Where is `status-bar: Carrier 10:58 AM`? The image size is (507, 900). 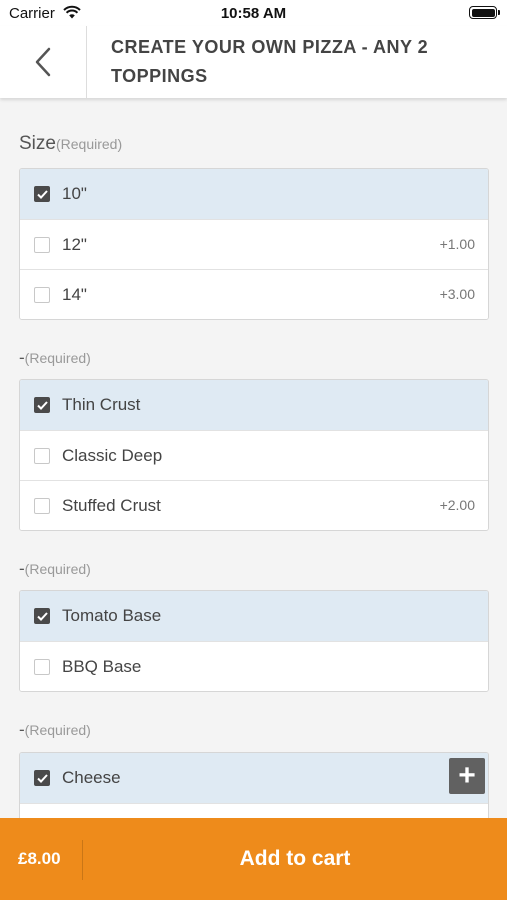
status-bar: Carrier 10:58 AM is located at coordinates (253, 13).